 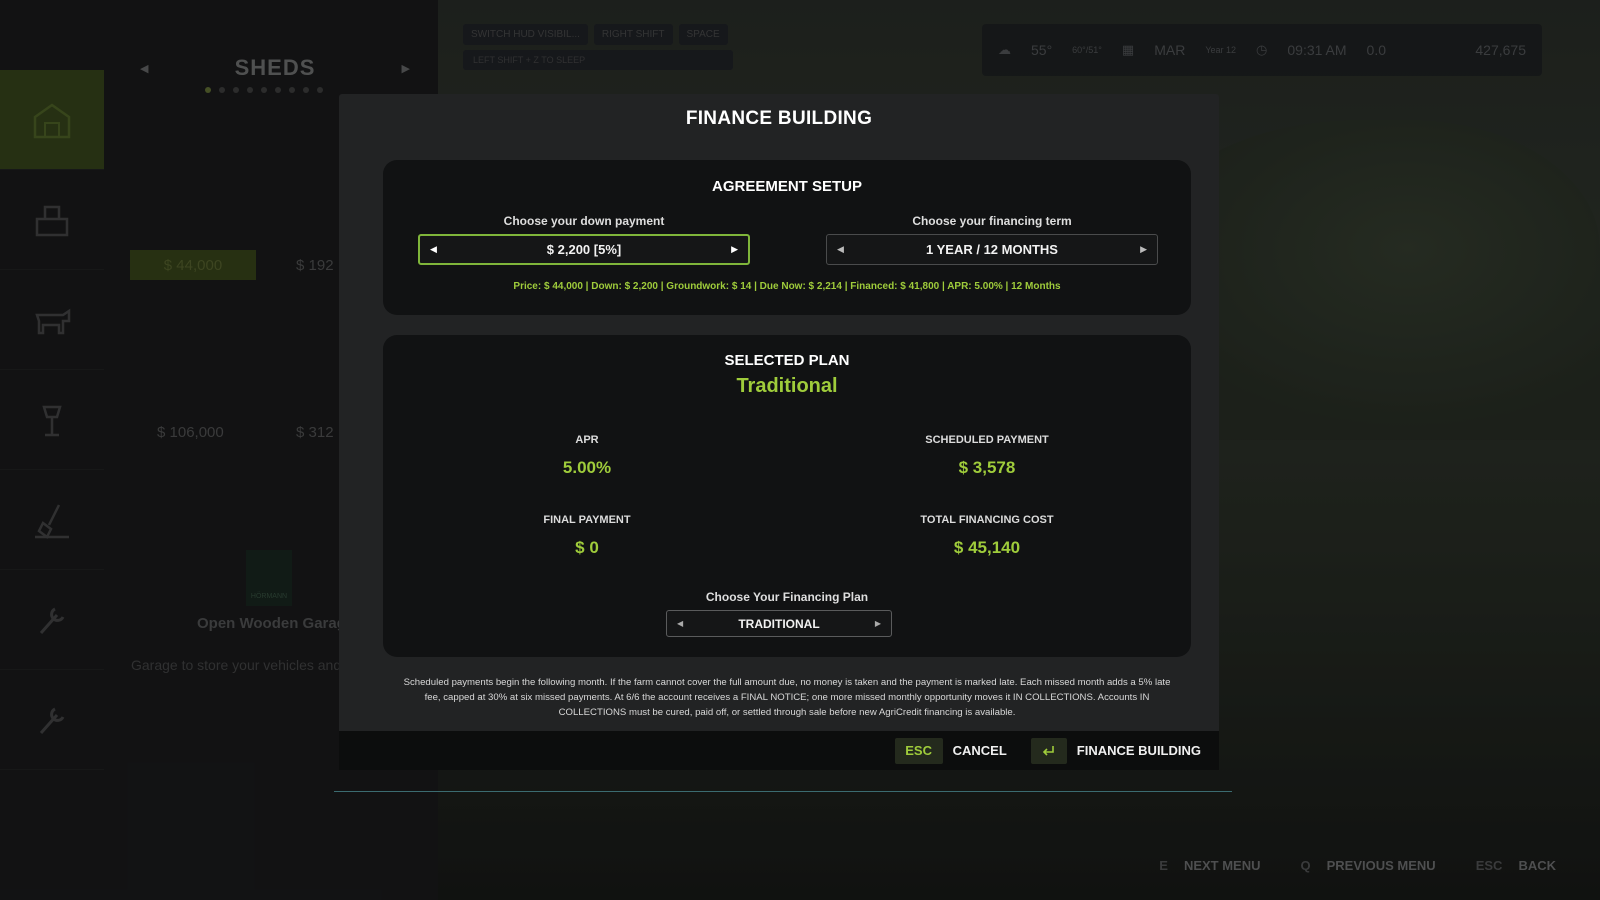 I want to click on financing-plan-label: Choose Your Financing Plan, so click(x=787, y=597).